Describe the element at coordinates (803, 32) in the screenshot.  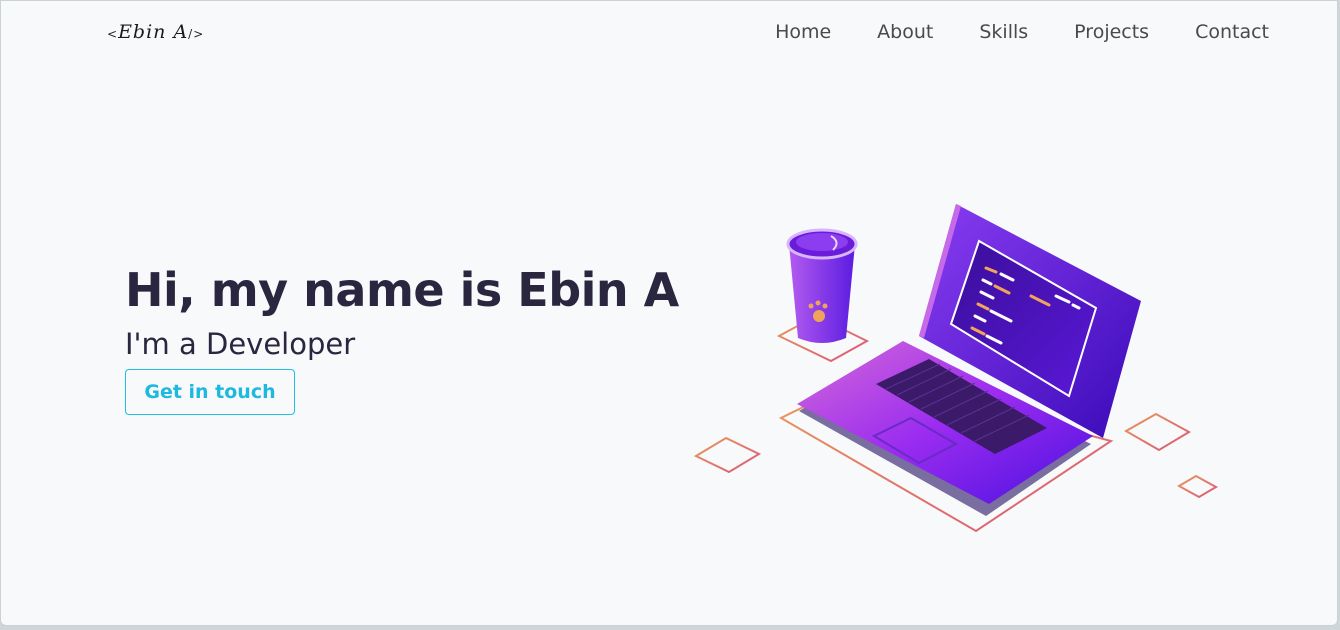
I see `nav-item-home: Home` at that location.